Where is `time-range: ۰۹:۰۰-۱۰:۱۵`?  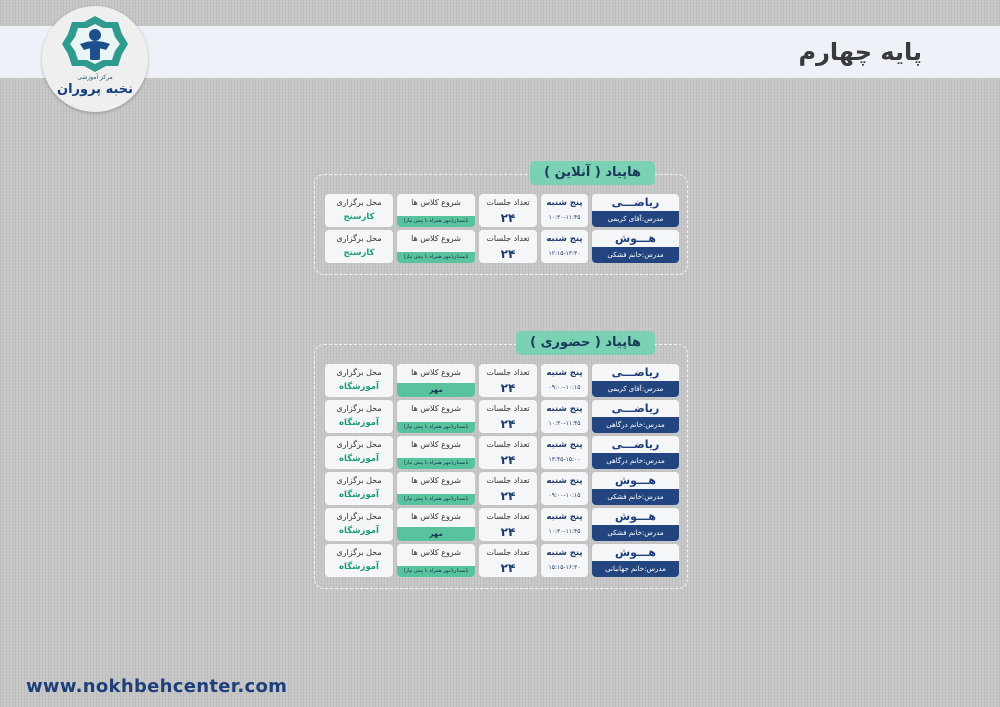 time-range: ۰۹:۰۰-۱۰:۱۵ is located at coordinates (564, 495).